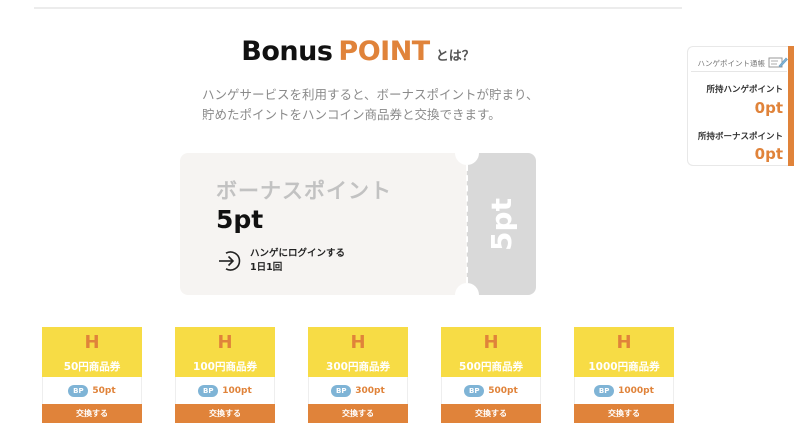 This screenshot has height=438, width=800. I want to click on ticket-label: ボーナスポイント, so click(304, 191).